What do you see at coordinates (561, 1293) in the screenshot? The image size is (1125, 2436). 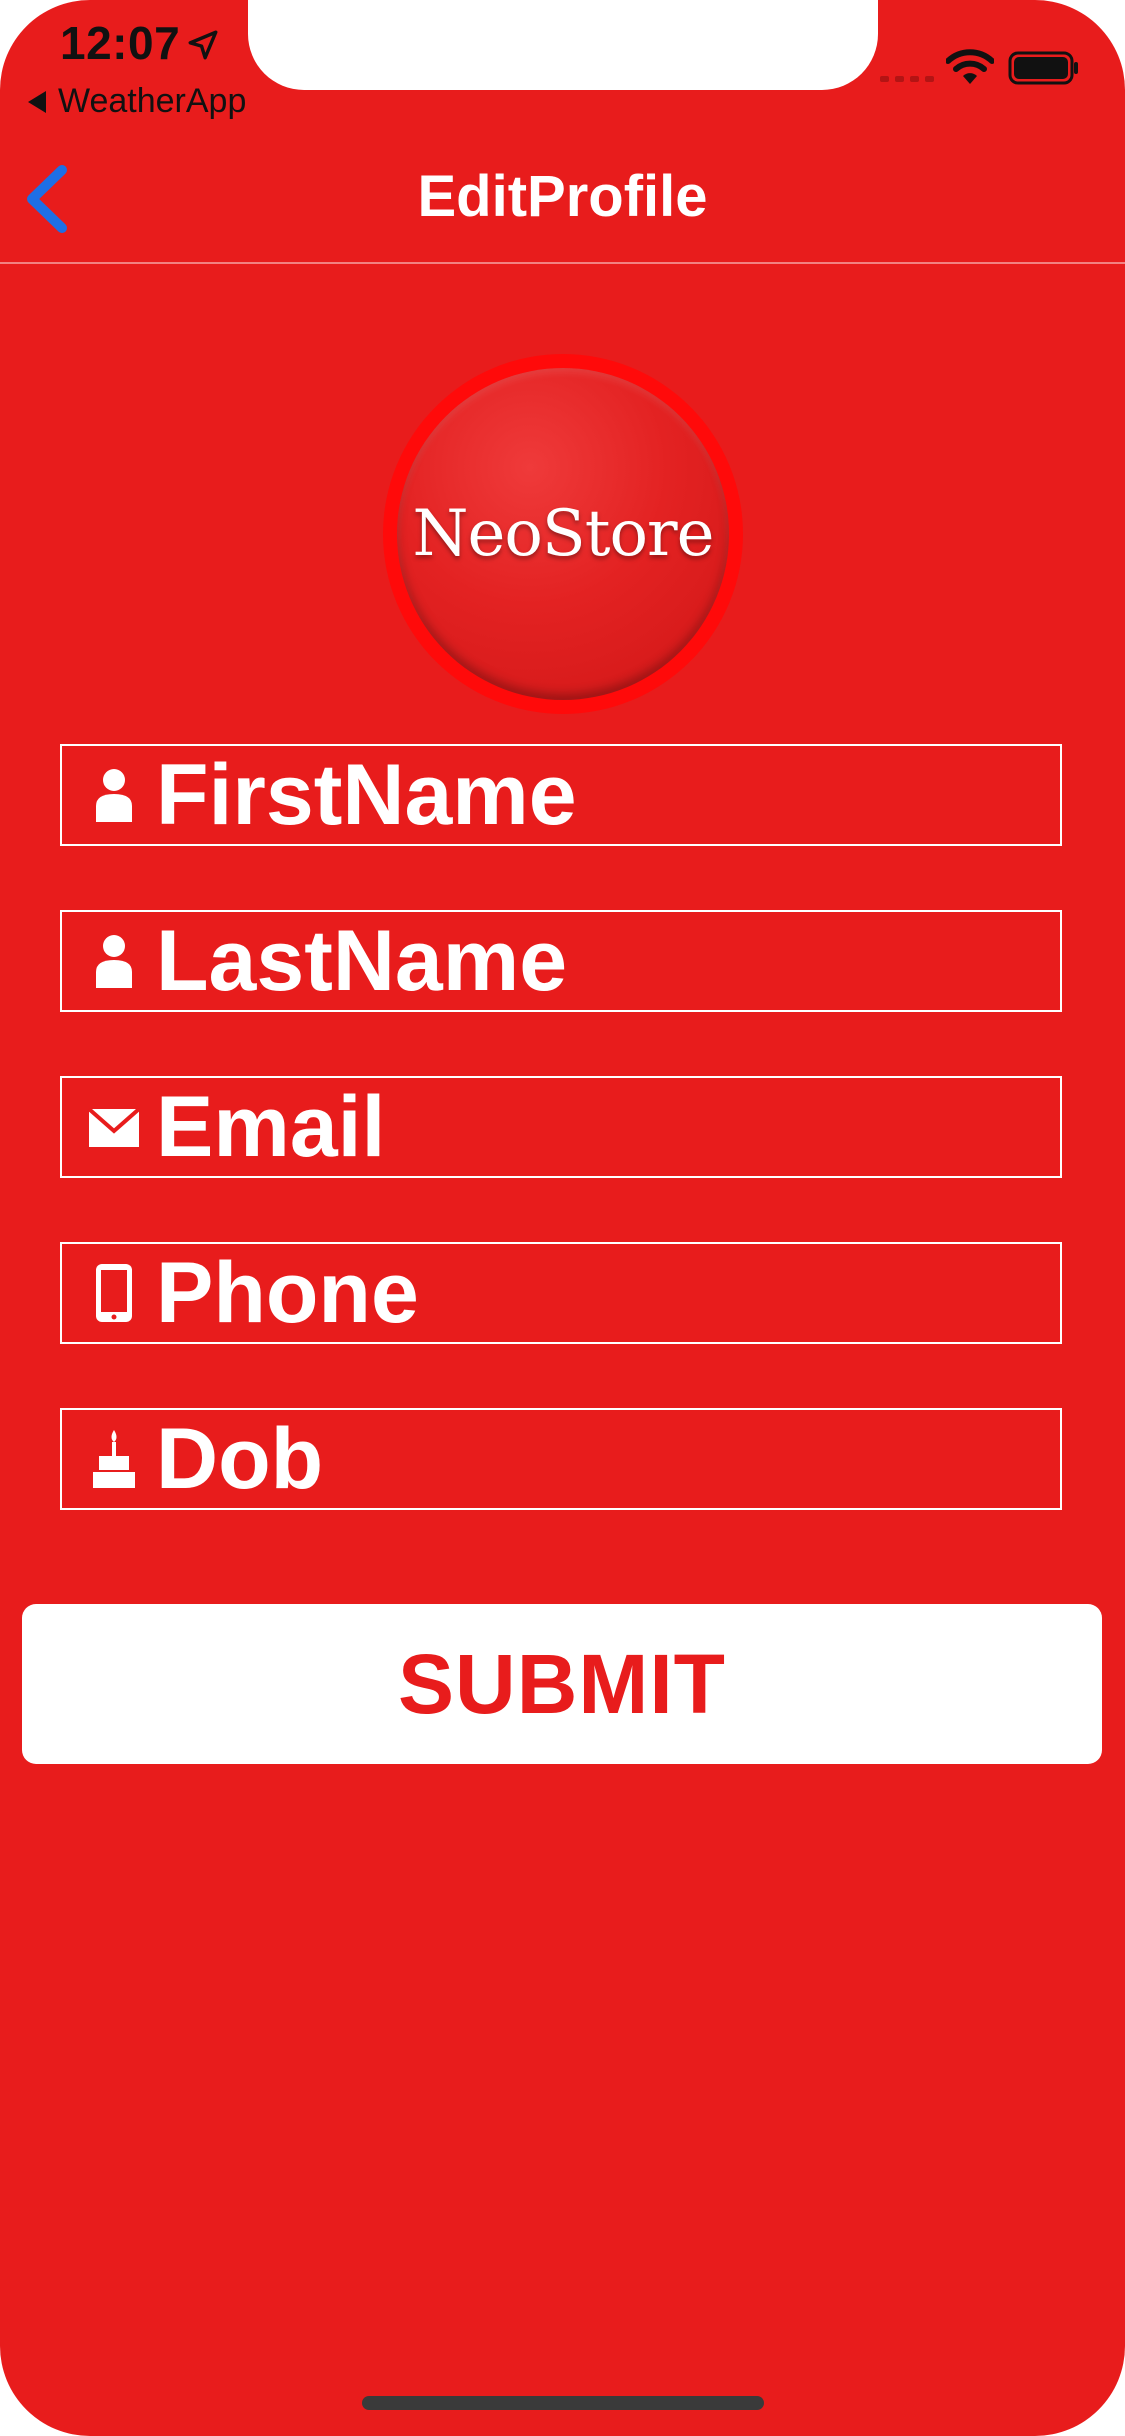 I see `phone-field: Phone` at bounding box center [561, 1293].